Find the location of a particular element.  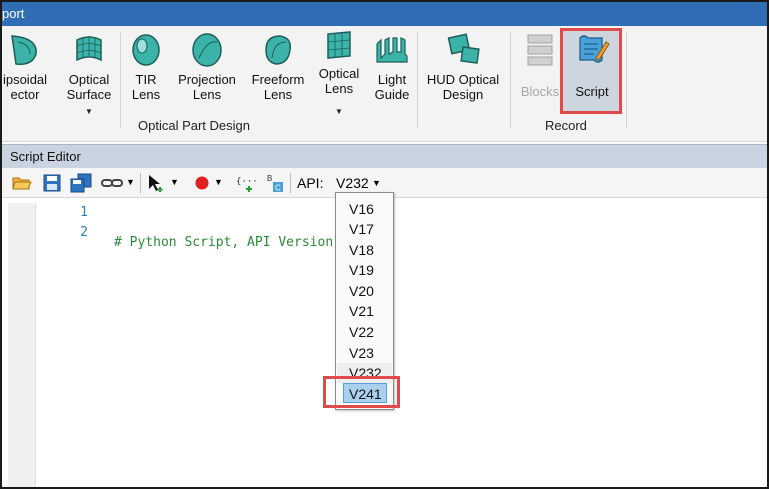

script-editor-title-bar: Script Editor is located at coordinates (384, 156).